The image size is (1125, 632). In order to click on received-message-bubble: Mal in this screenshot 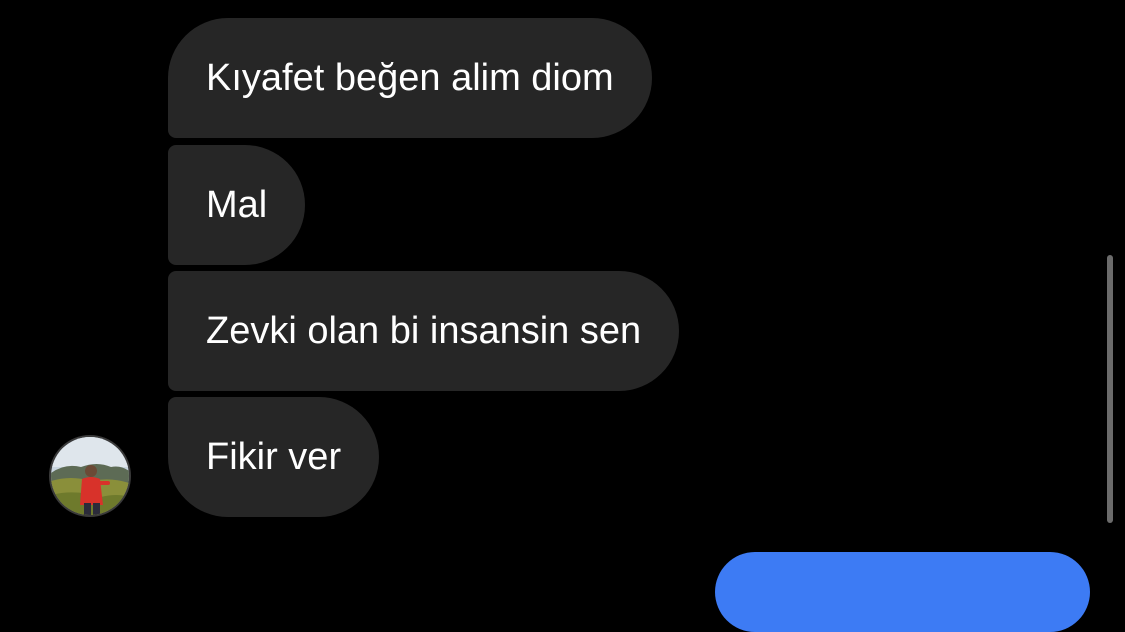, I will do `click(237, 205)`.